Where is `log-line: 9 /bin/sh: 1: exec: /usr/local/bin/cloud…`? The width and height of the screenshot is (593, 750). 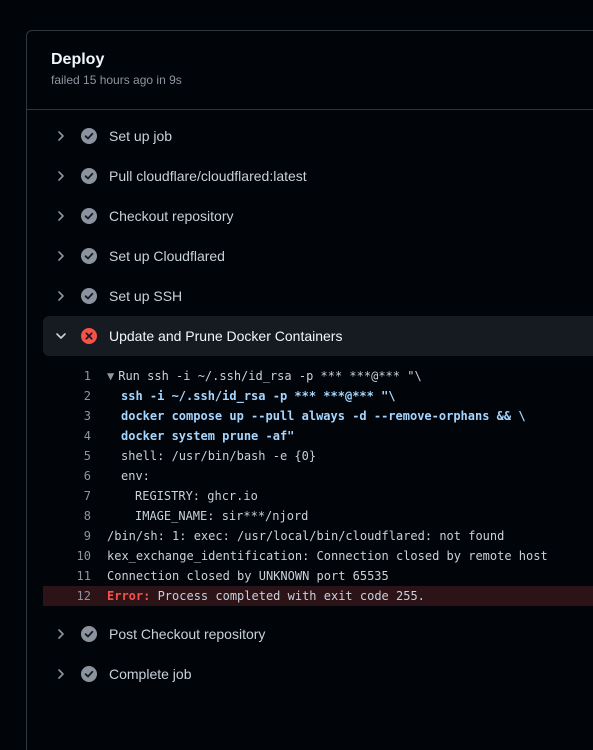 log-line: 9 /bin/sh: 1: exec: /usr/local/bin/cloud… is located at coordinates (318, 536).